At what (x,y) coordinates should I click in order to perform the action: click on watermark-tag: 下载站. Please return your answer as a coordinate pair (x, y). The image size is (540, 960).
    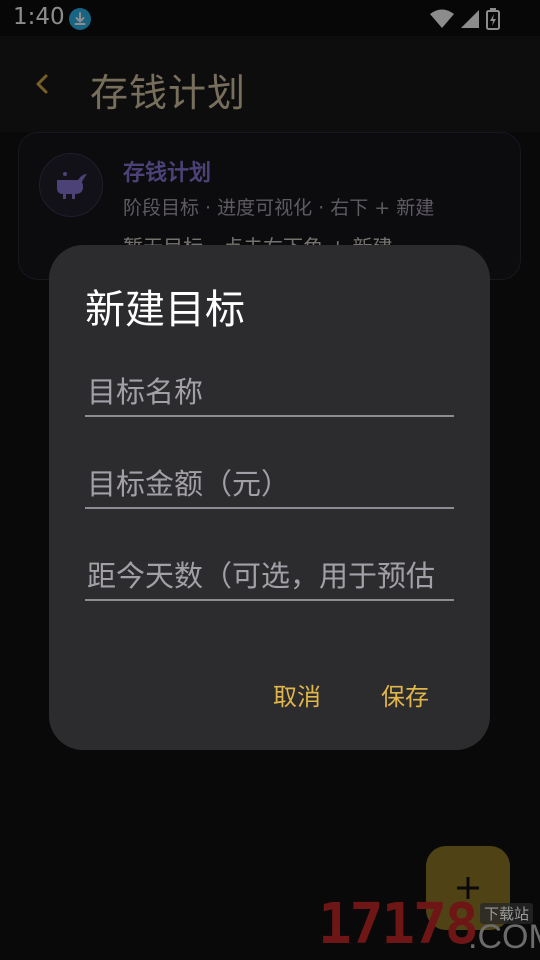
    Looking at the image, I should click on (507, 913).